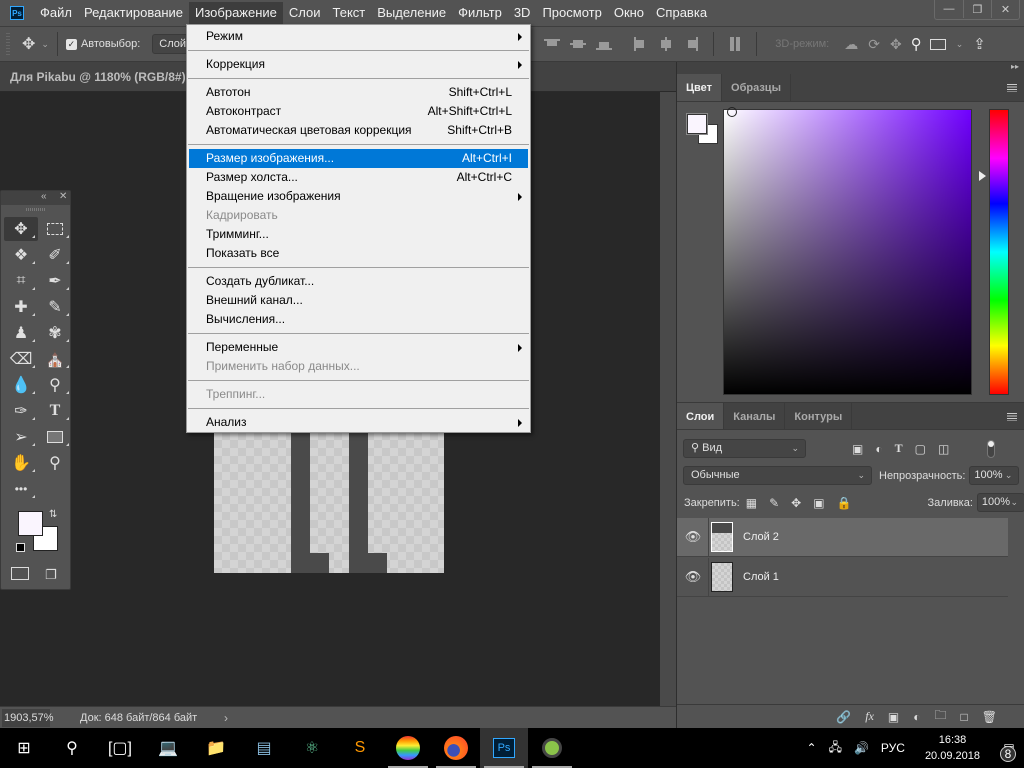 This screenshot has height=768, width=1024. Describe the element at coordinates (63, 196) in the screenshot. I see `close-panel-icon: ✕` at that location.